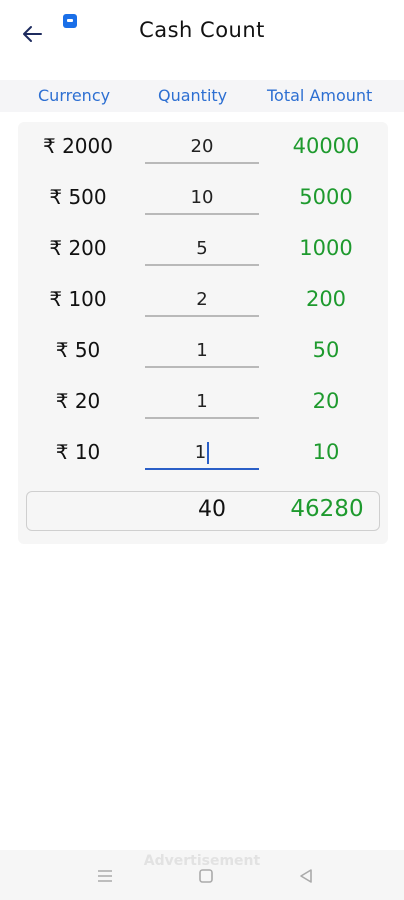 The image size is (404, 900). Describe the element at coordinates (320, 95) in the screenshot. I see `total-amount-column-header: Total Amount` at that location.